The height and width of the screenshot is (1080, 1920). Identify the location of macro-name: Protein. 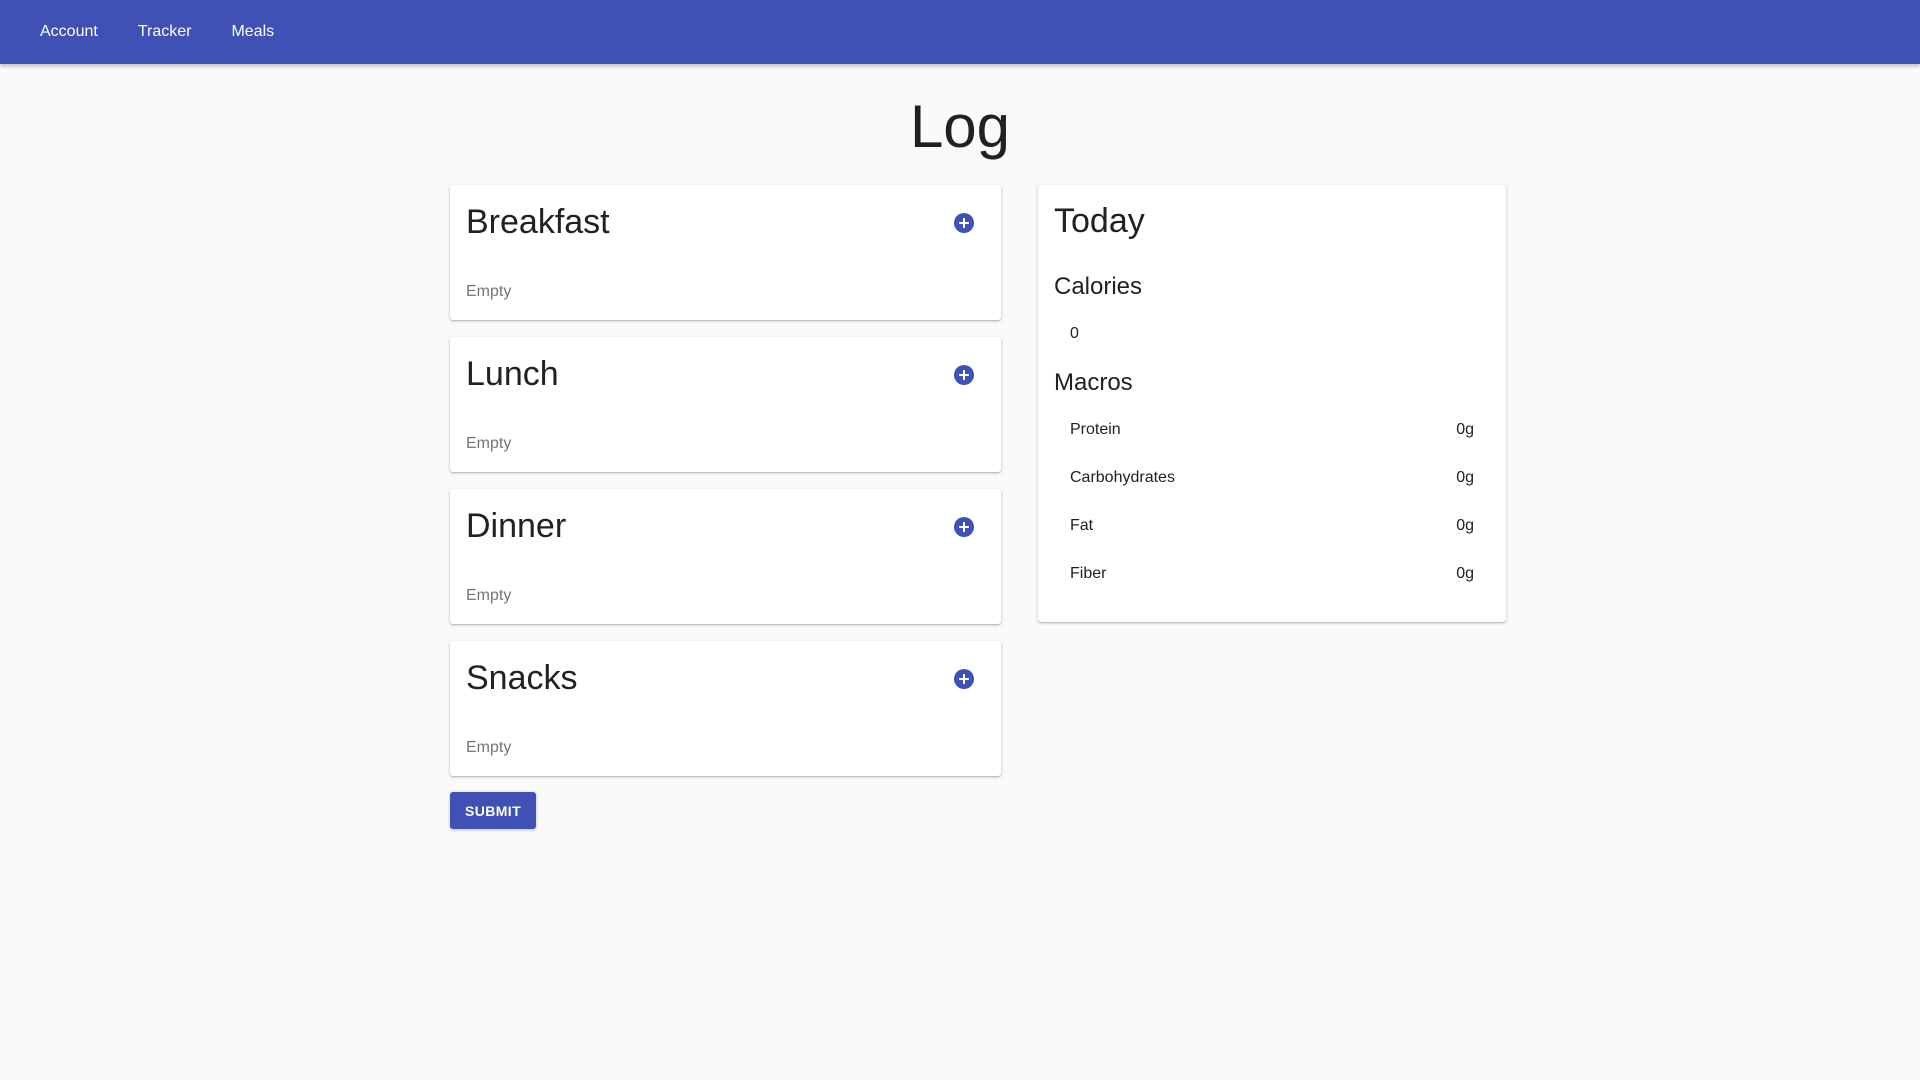
(1095, 429).